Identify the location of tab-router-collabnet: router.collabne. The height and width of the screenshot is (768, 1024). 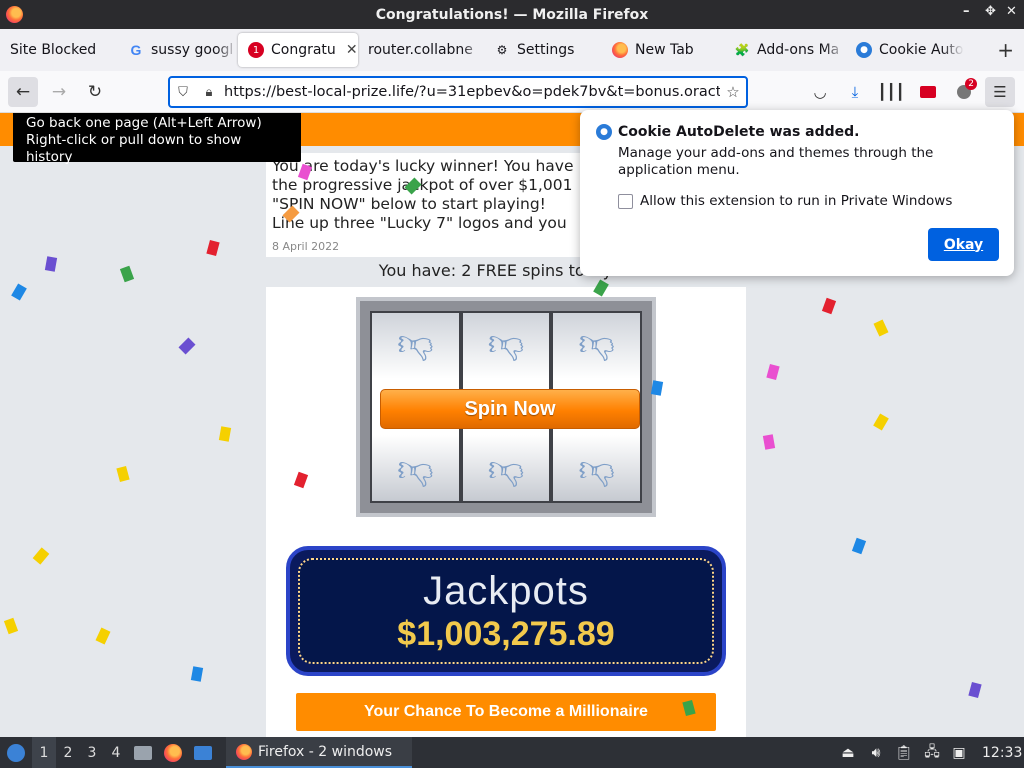
(421, 50).